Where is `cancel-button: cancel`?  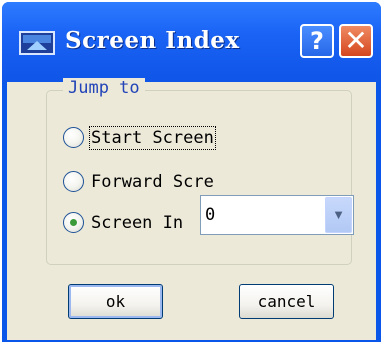
cancel-button: cancel is located at coordinates (286, 301).